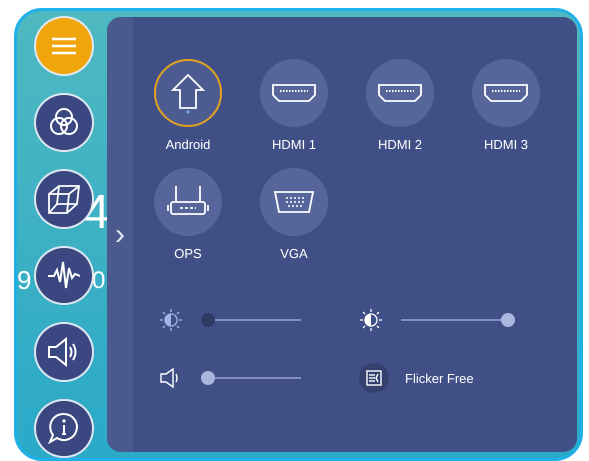 This screenshot has height=461, width=589. I want to click on flicker-free-button, so click(374, 378).